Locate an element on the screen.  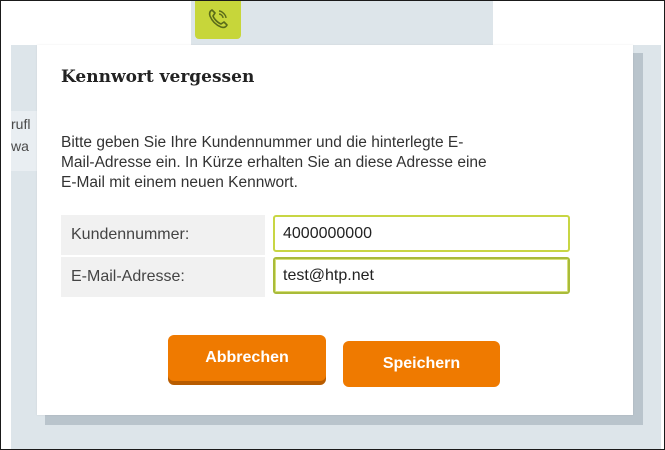
customer-number-input is located at coordinates (421, 233).